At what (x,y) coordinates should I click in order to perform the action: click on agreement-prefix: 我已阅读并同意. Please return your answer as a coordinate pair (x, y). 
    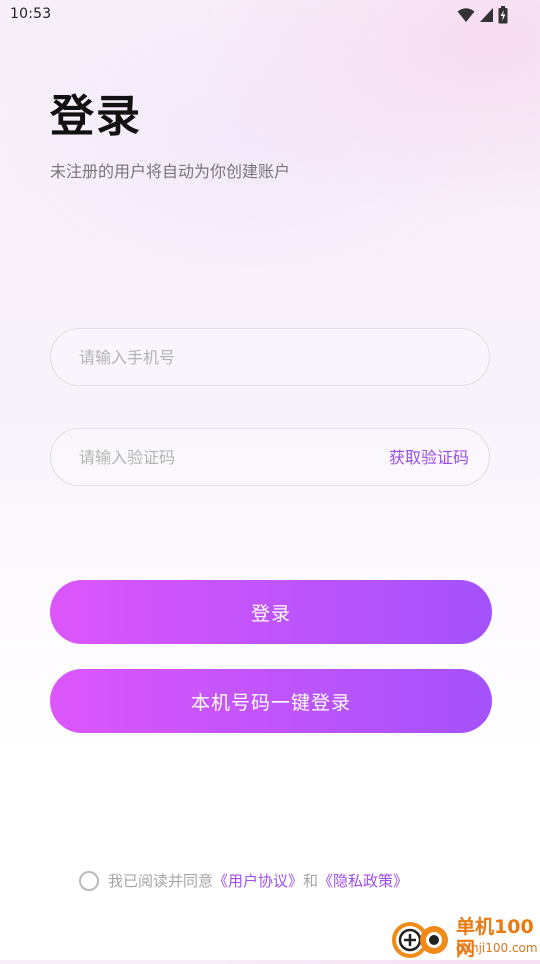
    Looking at the image, I should click on (161, 881).